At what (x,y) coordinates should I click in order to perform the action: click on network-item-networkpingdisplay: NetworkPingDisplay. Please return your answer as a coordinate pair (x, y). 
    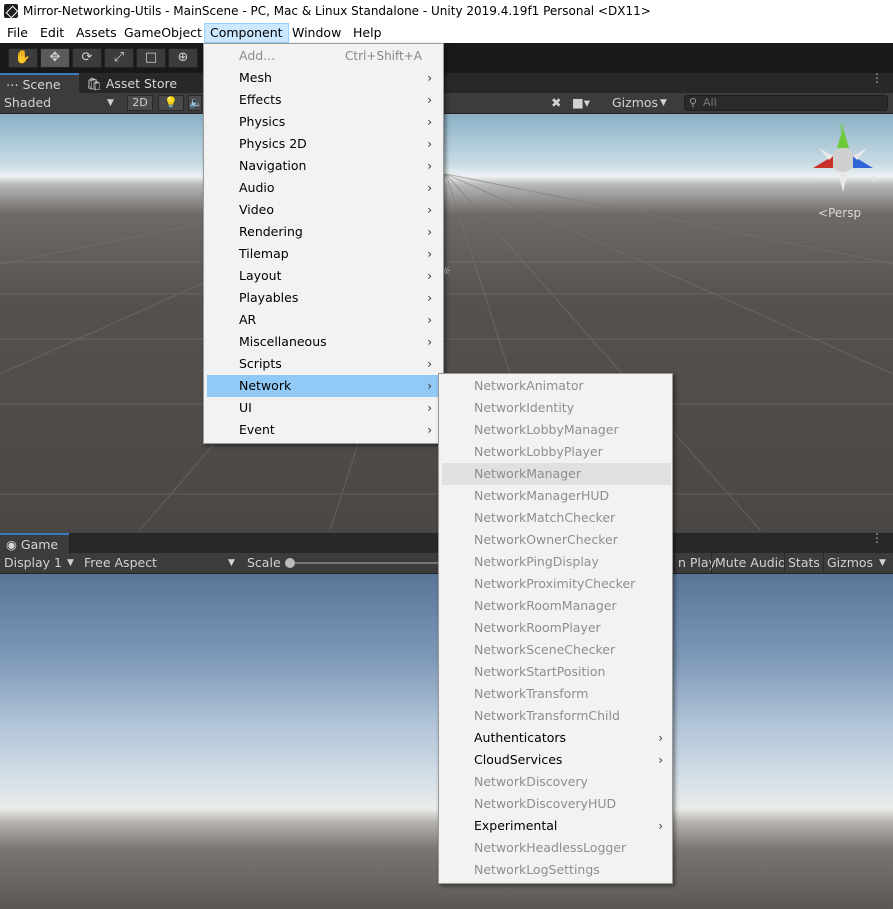
    Looking at the image, I should click on (556, 562).